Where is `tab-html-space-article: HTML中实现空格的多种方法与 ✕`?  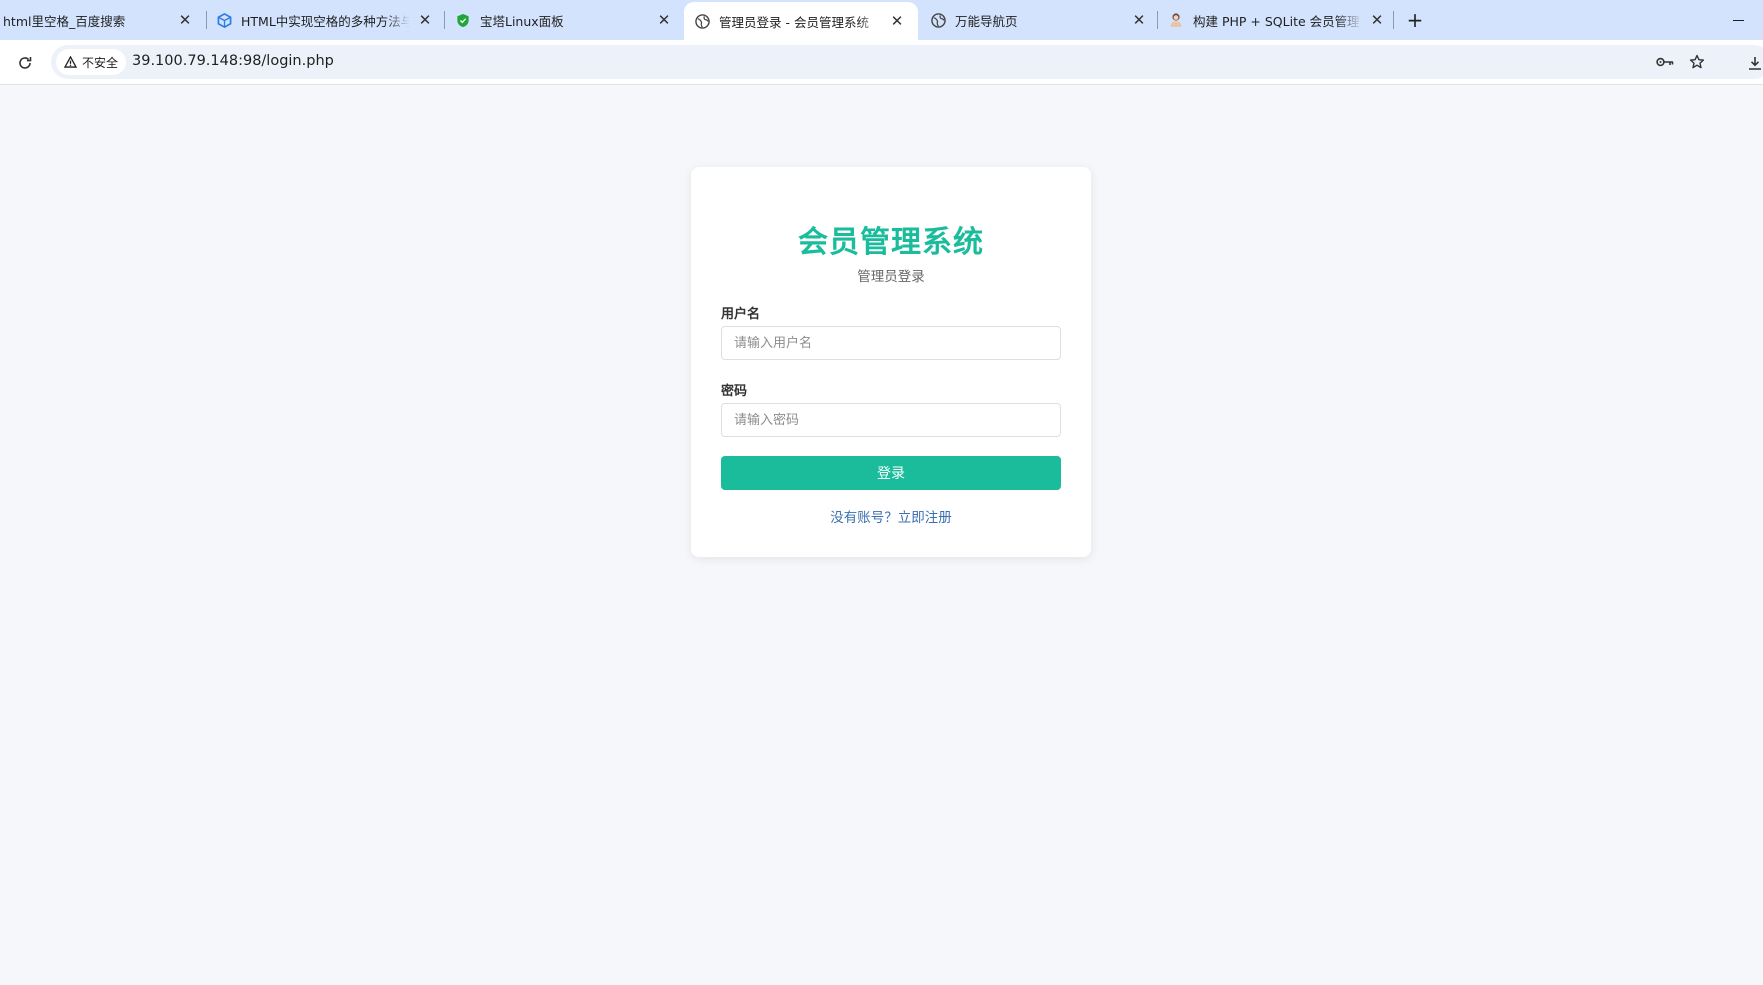 tab-html-space-article: HTML中实现空格的多种方法与 ✕ is located at coordinates (325, 20).